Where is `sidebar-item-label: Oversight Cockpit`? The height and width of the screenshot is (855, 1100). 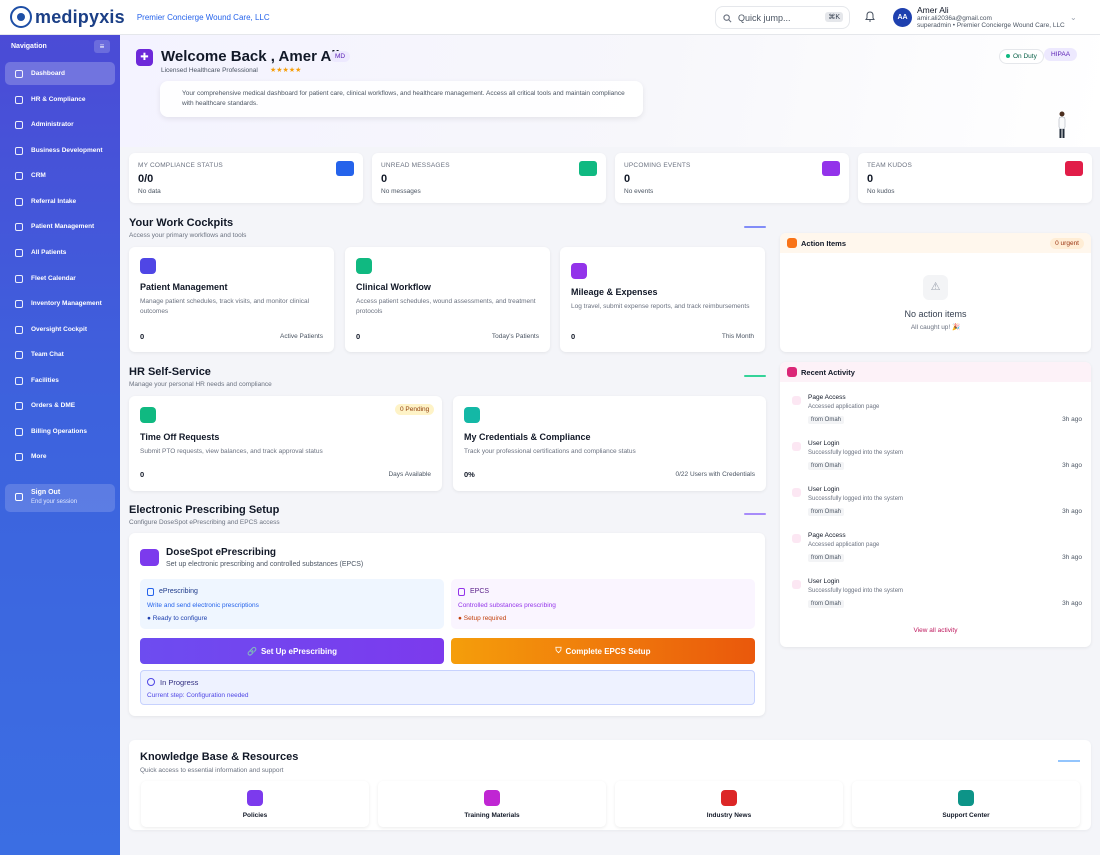
sidebar-item-label: Oversight Cockpit is located at coordinates (59, 329).